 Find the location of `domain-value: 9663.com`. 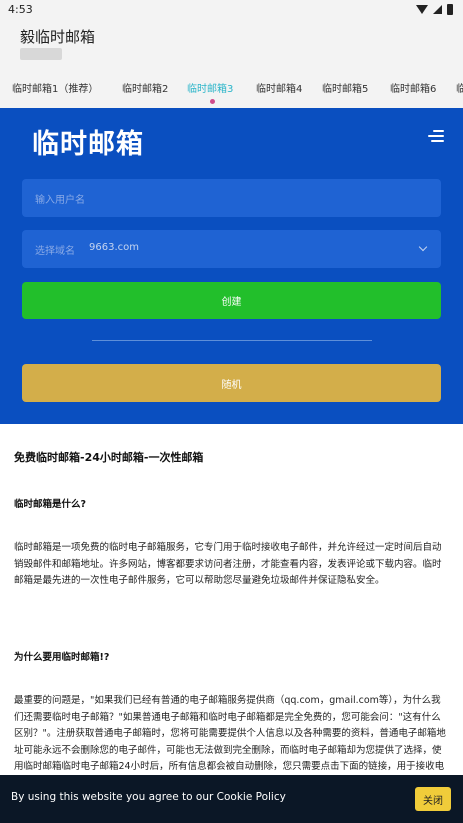

domain-value: 9663.com is located at coordinates (114, 247).